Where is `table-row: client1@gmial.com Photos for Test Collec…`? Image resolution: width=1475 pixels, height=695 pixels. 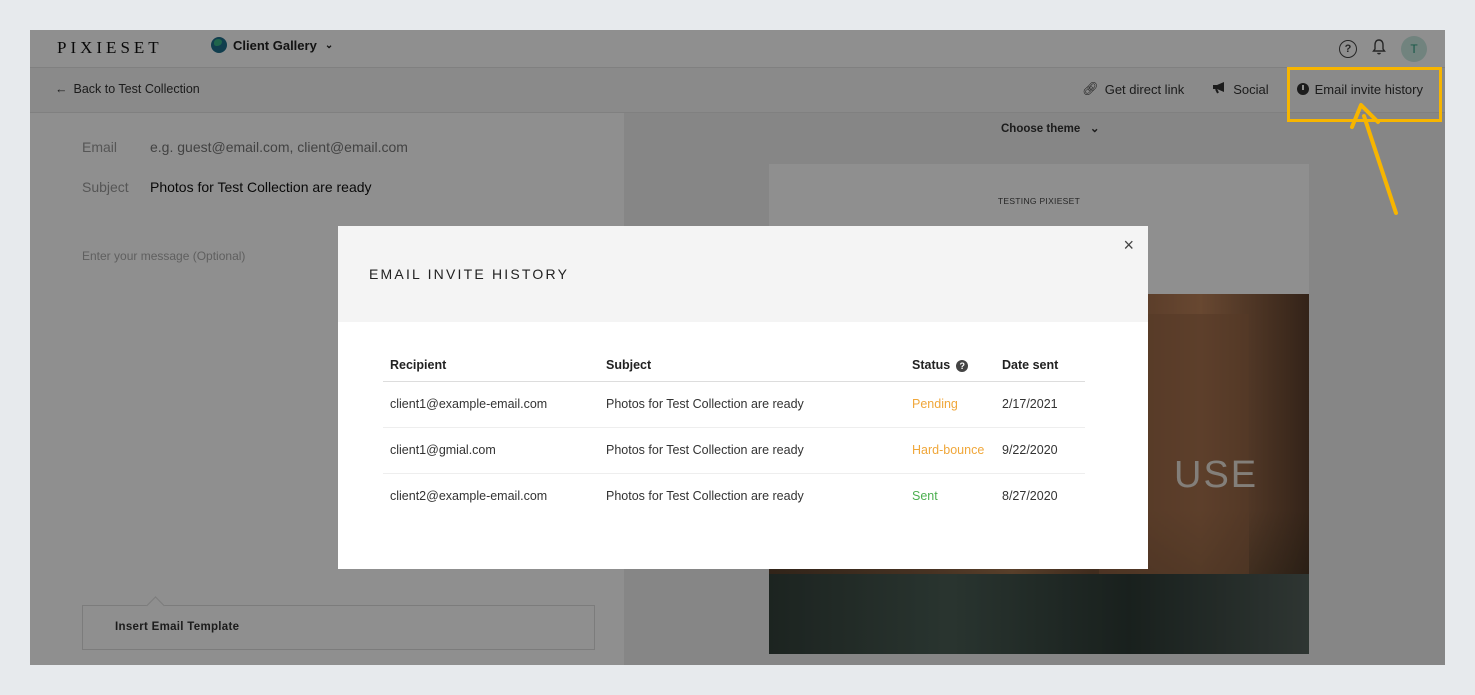 table-row: client1@gmial.com Photos for Test Collec… is located at coordinates (734, 450).